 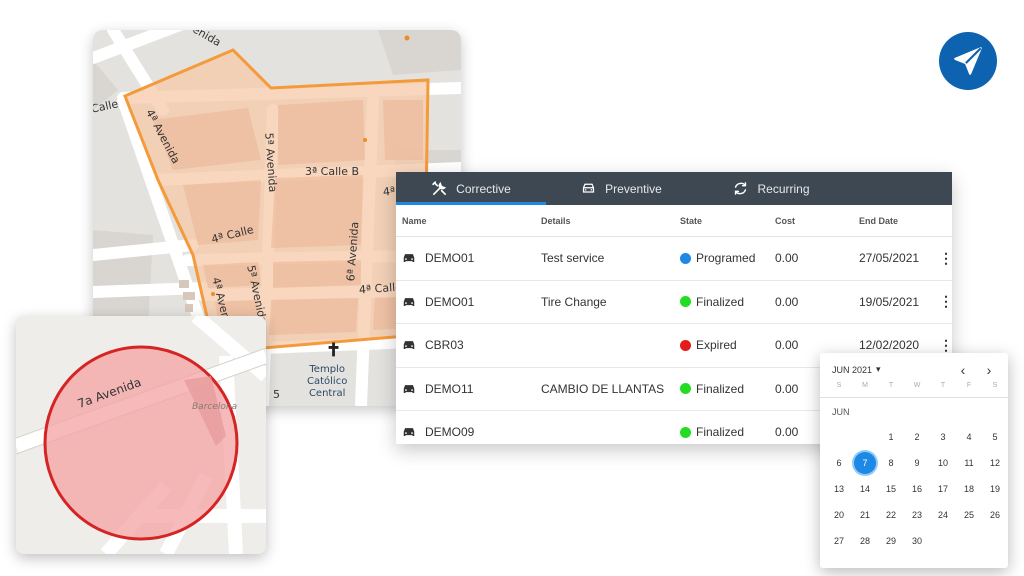 I want to click on tab-recurring: Recurring, so click(x=771, y=188).